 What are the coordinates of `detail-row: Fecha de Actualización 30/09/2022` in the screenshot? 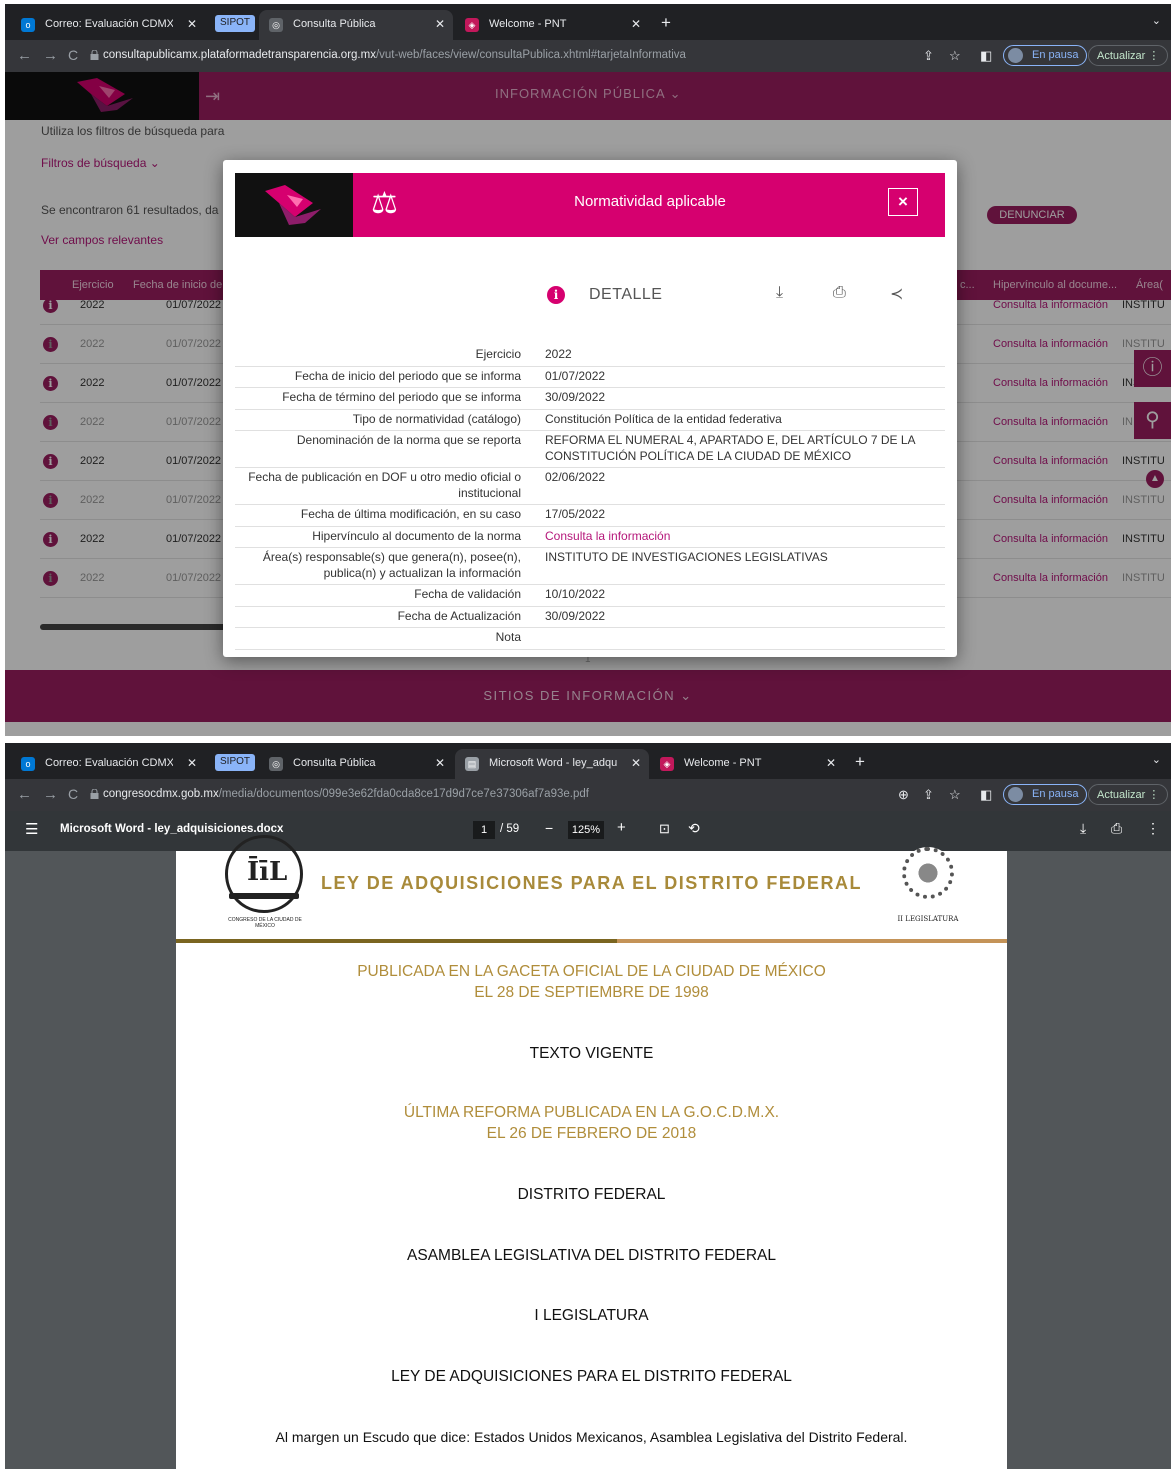 It's located at (590, 617).